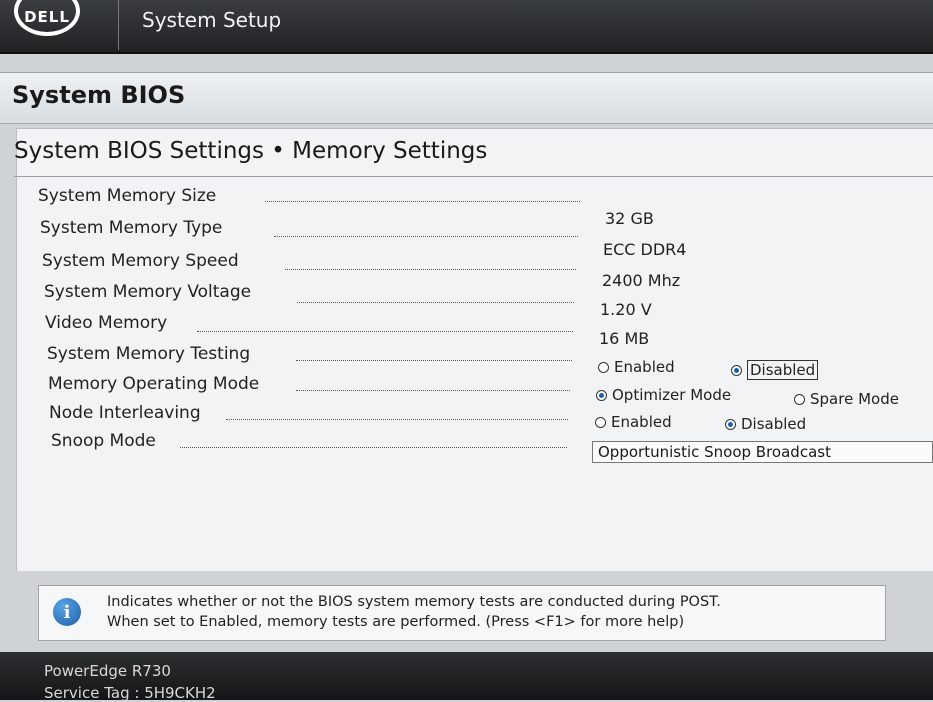  I want to click on info-icon: i, so click(67, 612).